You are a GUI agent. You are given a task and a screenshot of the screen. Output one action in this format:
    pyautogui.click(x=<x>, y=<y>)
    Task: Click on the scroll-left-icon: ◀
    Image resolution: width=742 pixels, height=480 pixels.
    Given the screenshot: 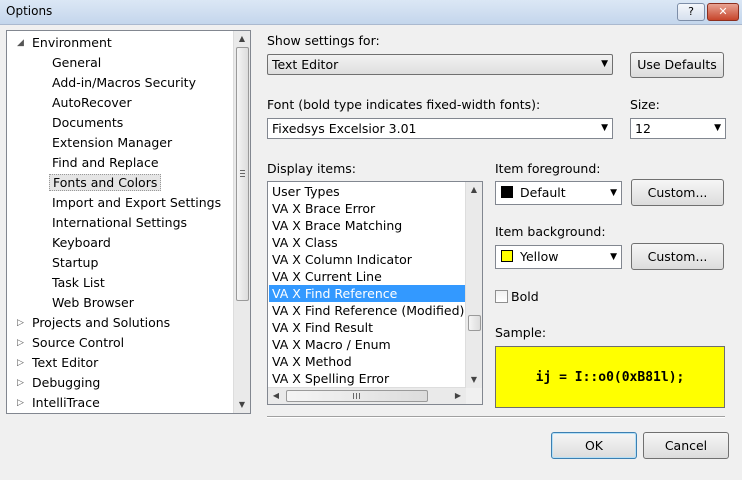 What is the action you would take?
    pyautogui.click(x=276, y=396)
    